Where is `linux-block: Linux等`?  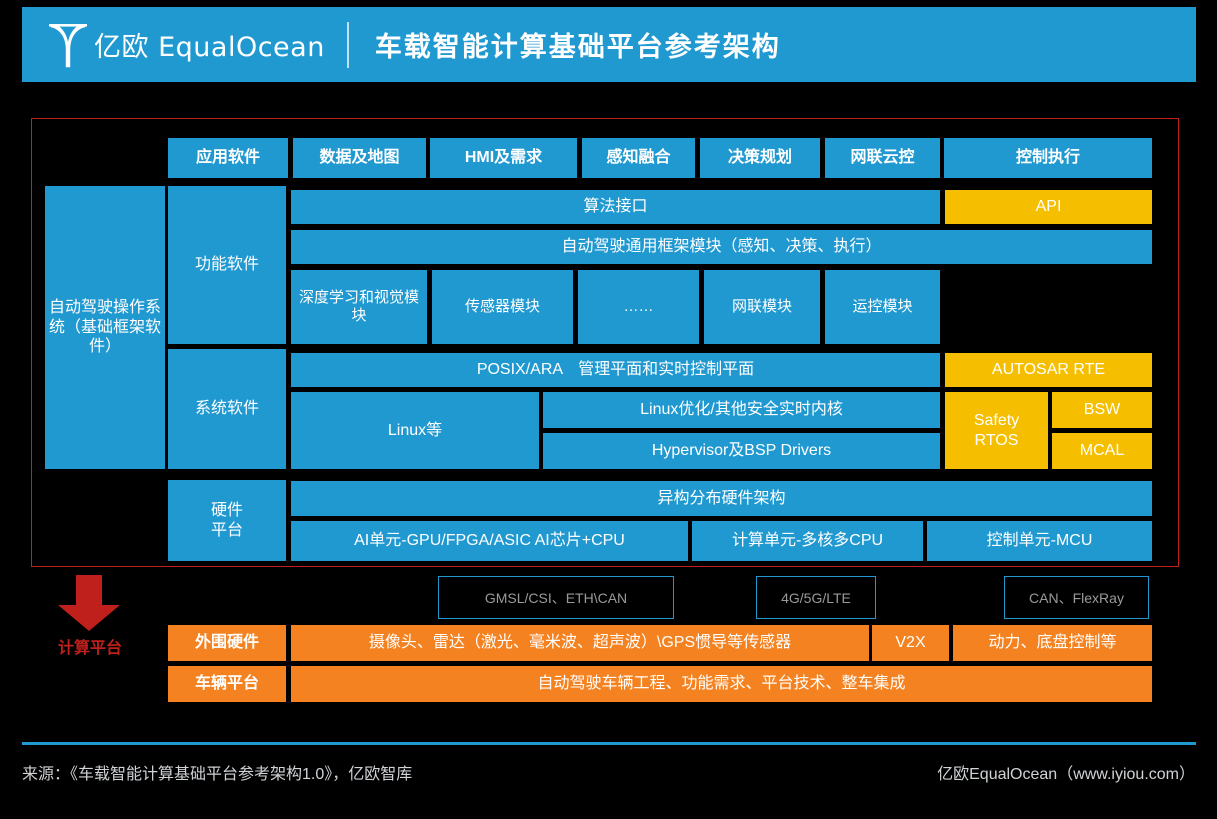 linux-block: Linux等 is located at coordinates (415, 430).